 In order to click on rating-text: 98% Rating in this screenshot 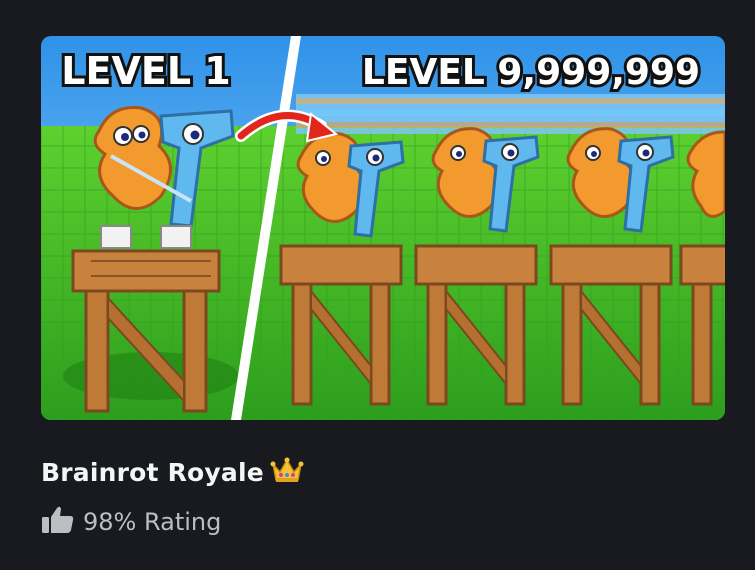, I will do `click(152, 522)`.